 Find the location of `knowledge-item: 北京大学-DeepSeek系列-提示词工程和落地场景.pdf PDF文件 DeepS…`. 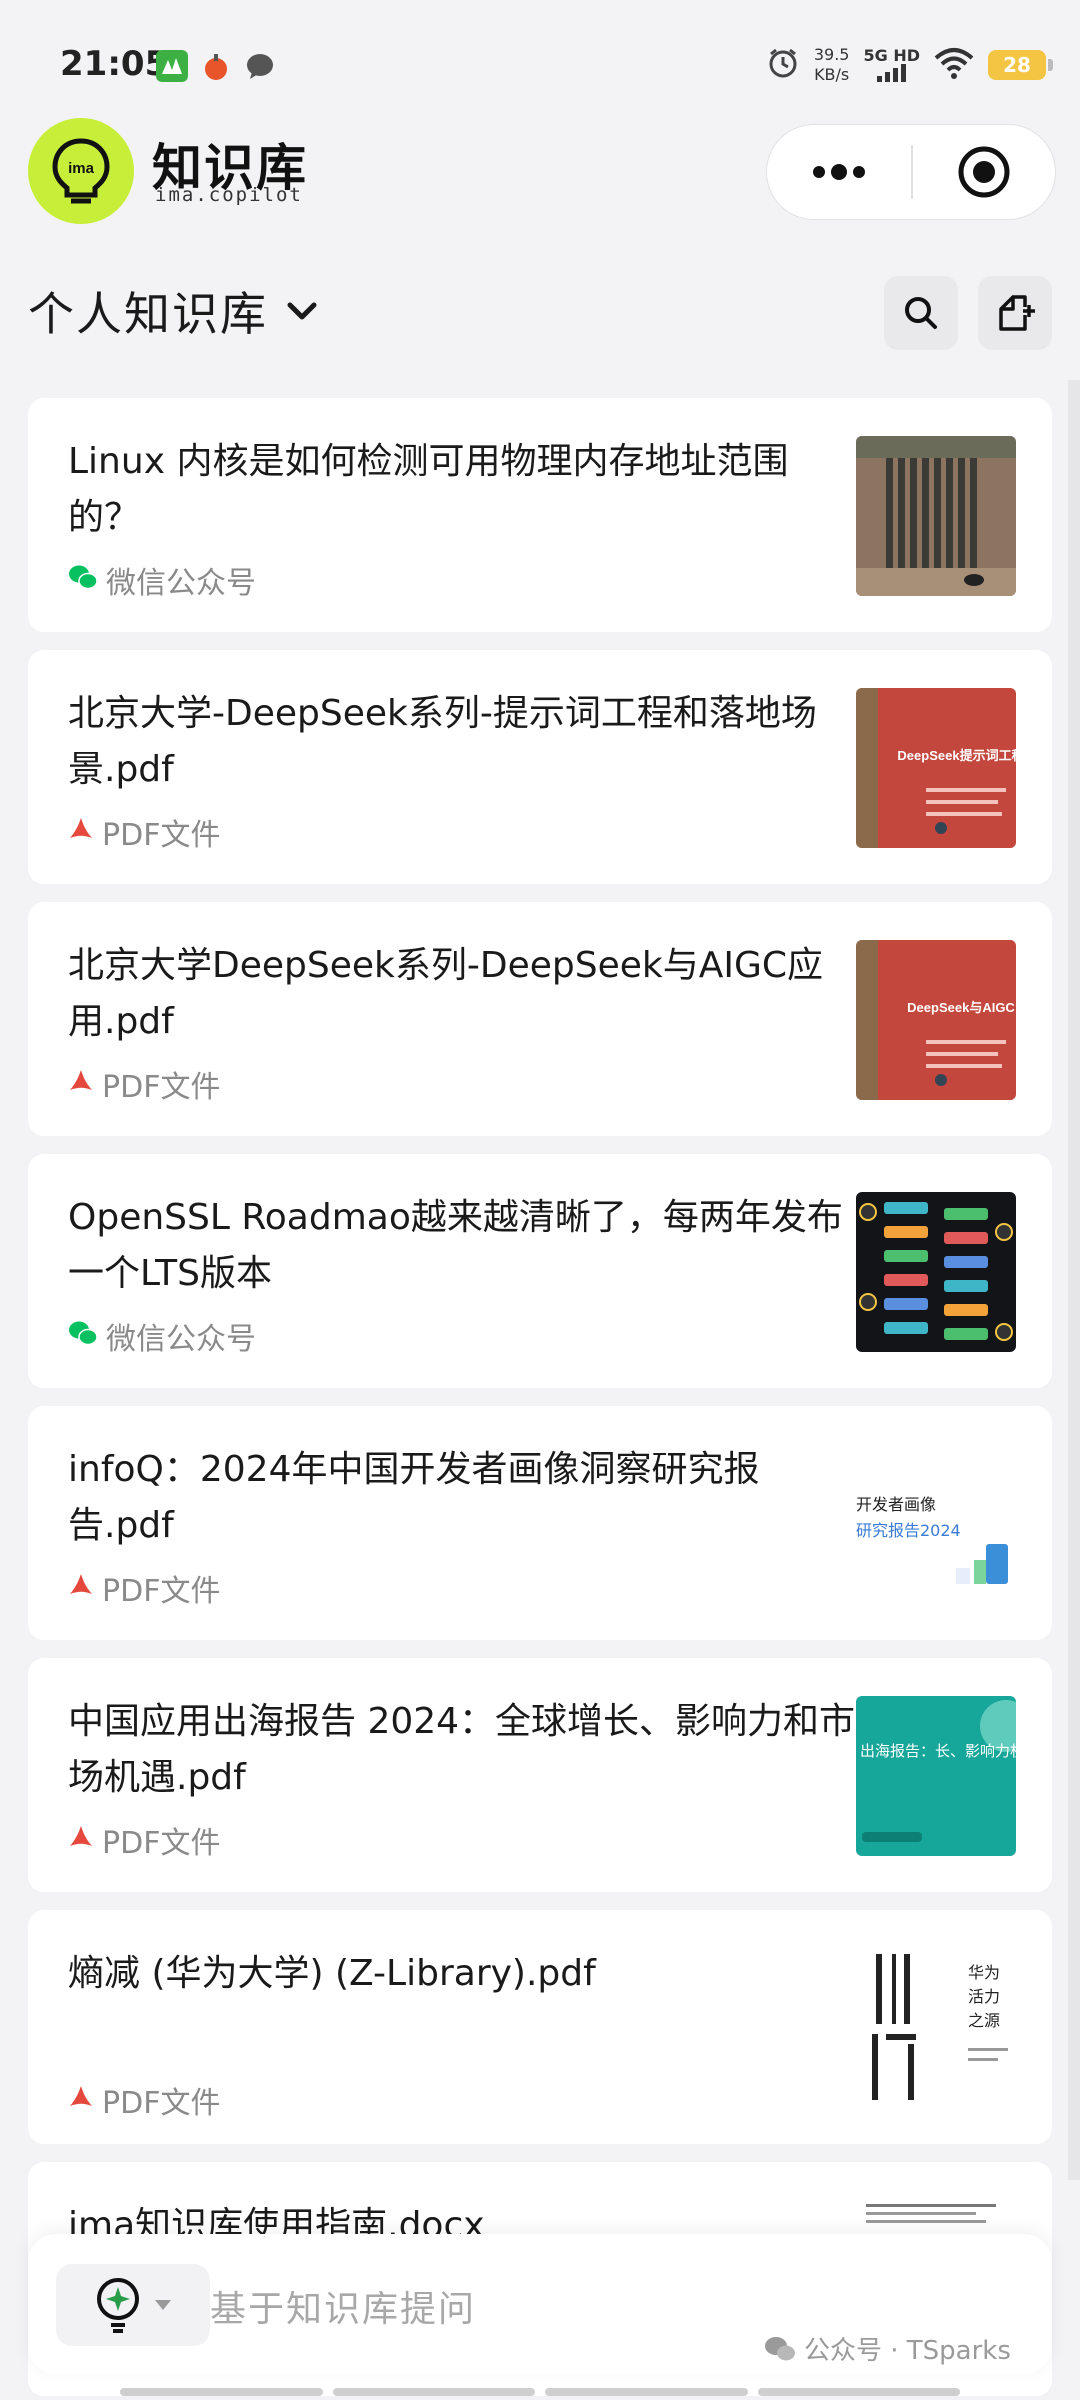

knowledge-item: 北京大学-DeepSeek系列-提示词工程和落地场景.pdf PDF文件 DeepS… is located at coordinates (540, 767).